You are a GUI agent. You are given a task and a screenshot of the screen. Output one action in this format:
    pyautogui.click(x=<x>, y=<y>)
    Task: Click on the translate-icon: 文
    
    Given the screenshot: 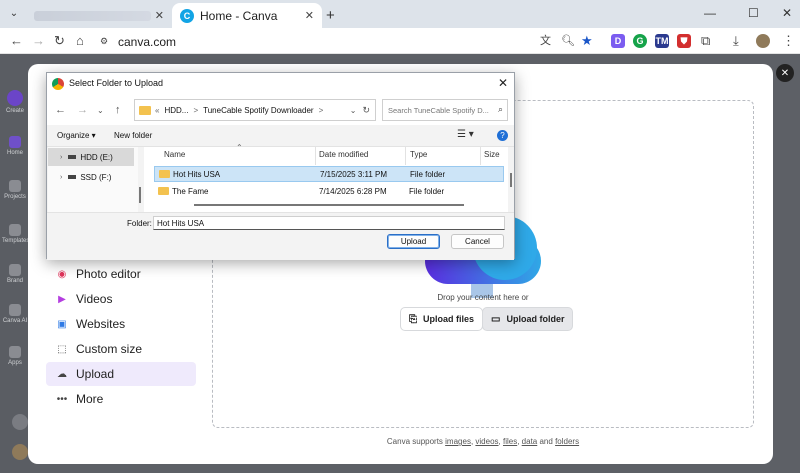 What is the action you would take?
    pyautogui.click(x=545, y=41)
    